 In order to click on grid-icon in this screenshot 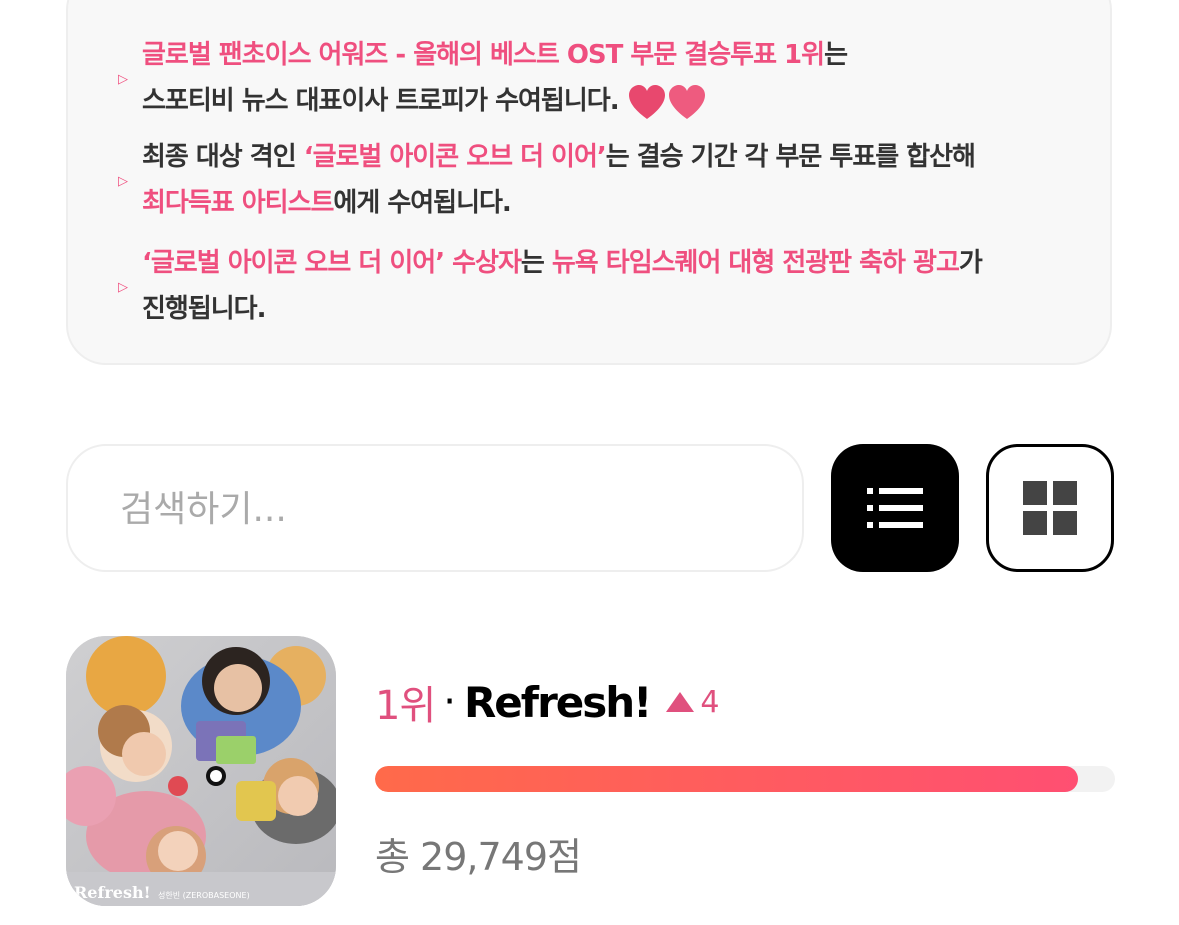, I will do `click(1050, 508)`.